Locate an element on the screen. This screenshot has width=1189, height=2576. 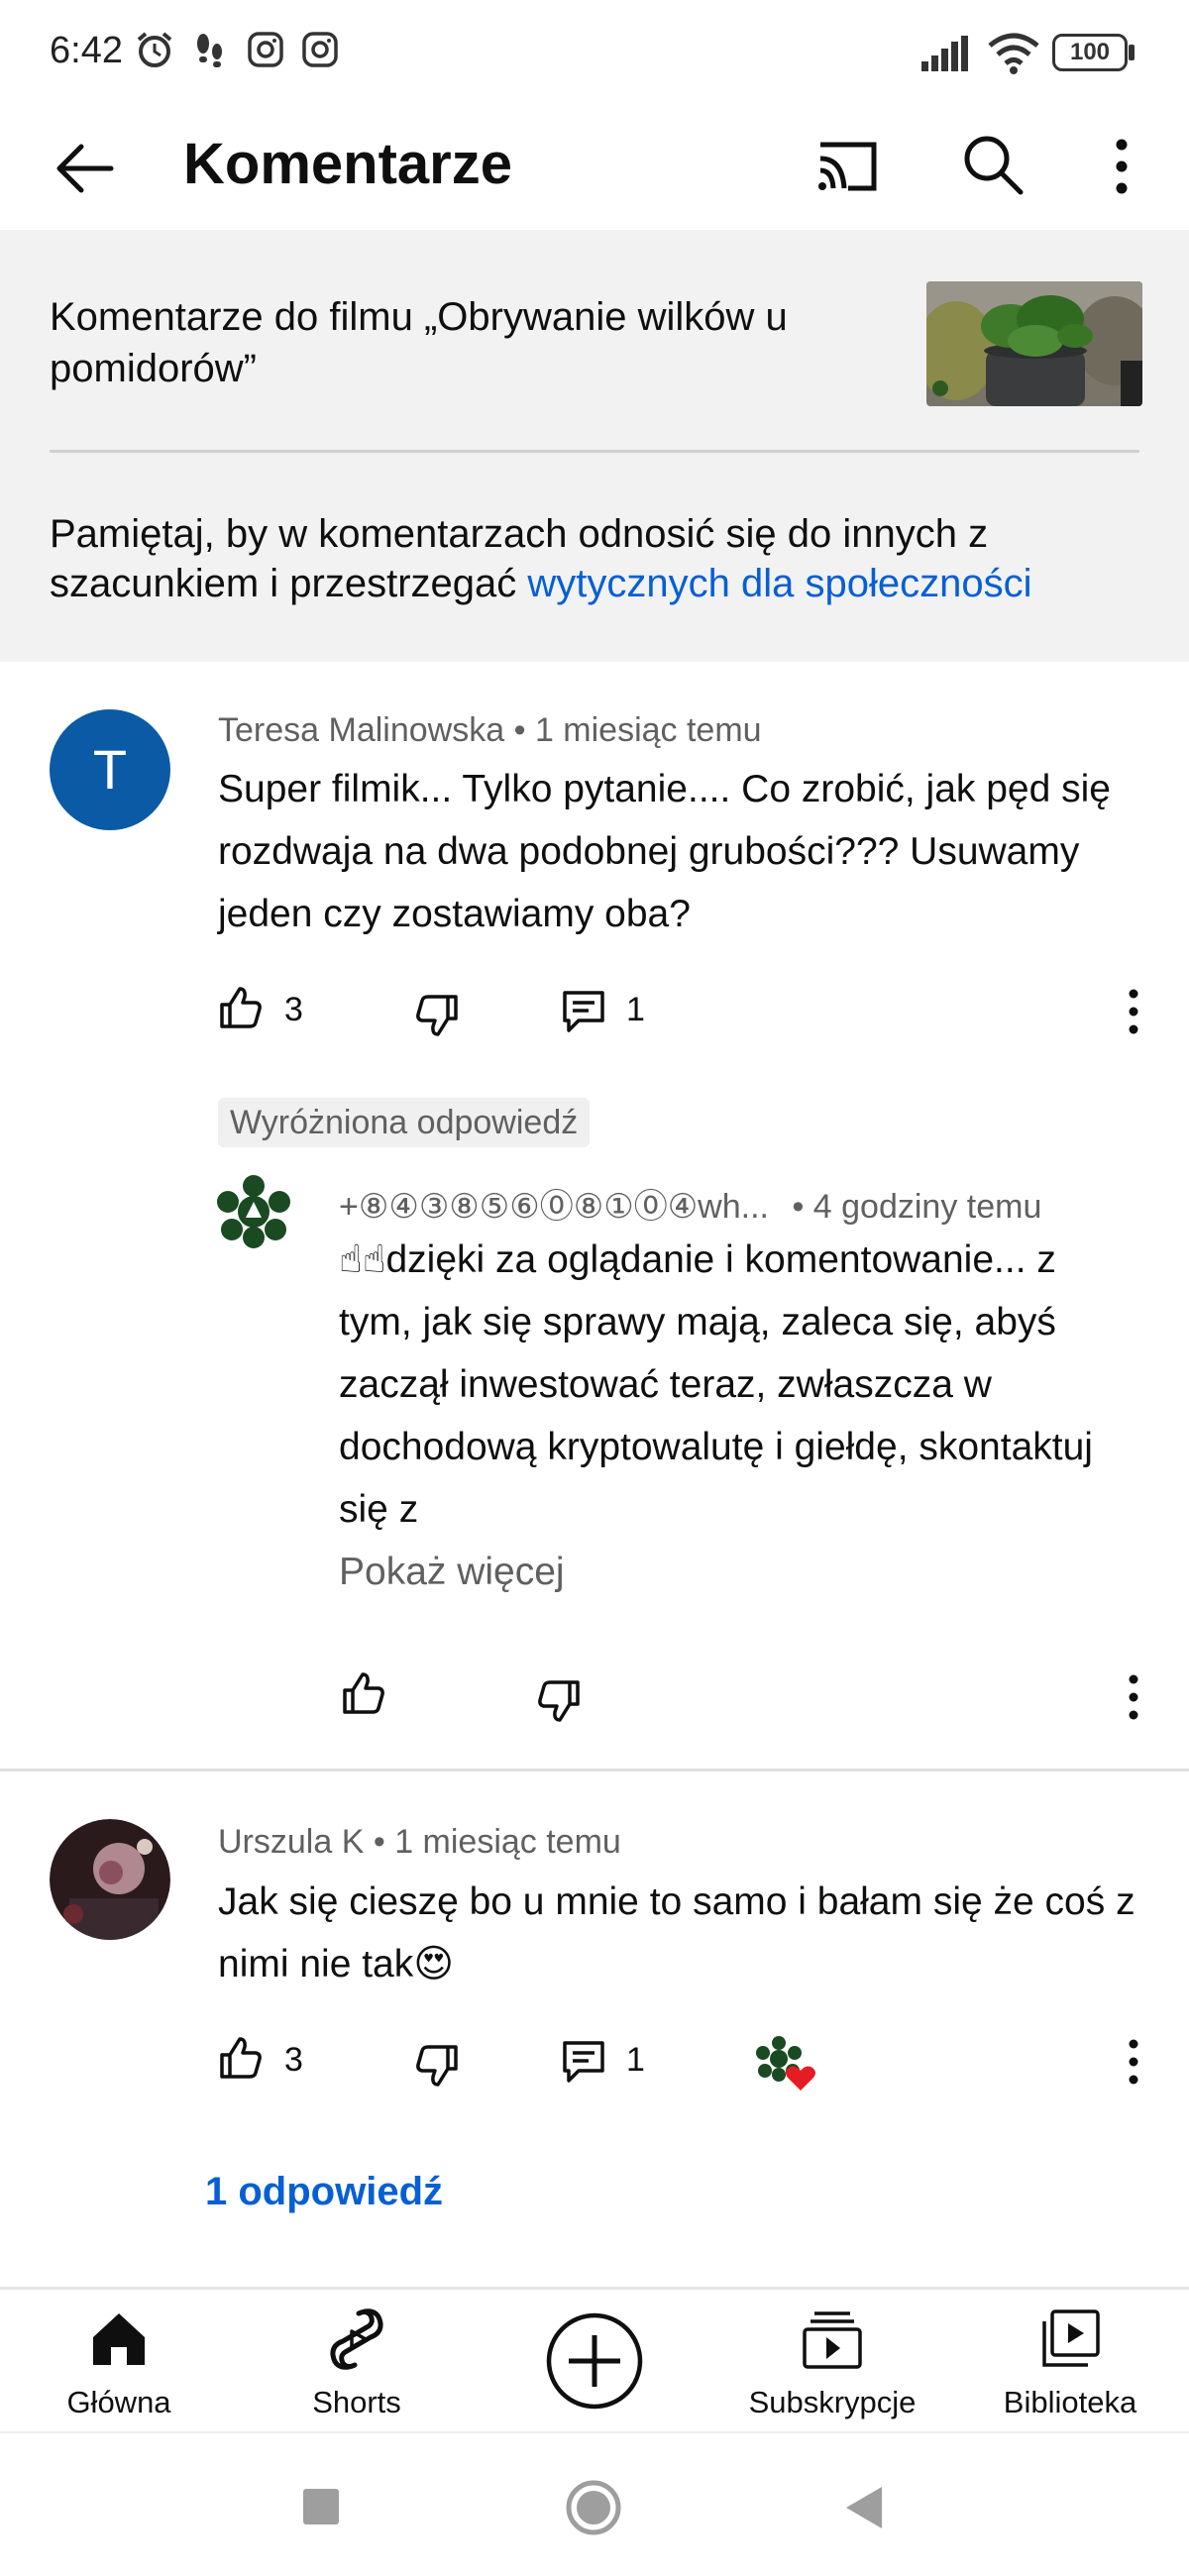
reply-time: 4 godziny temu is located at coordinates (927, 1207).